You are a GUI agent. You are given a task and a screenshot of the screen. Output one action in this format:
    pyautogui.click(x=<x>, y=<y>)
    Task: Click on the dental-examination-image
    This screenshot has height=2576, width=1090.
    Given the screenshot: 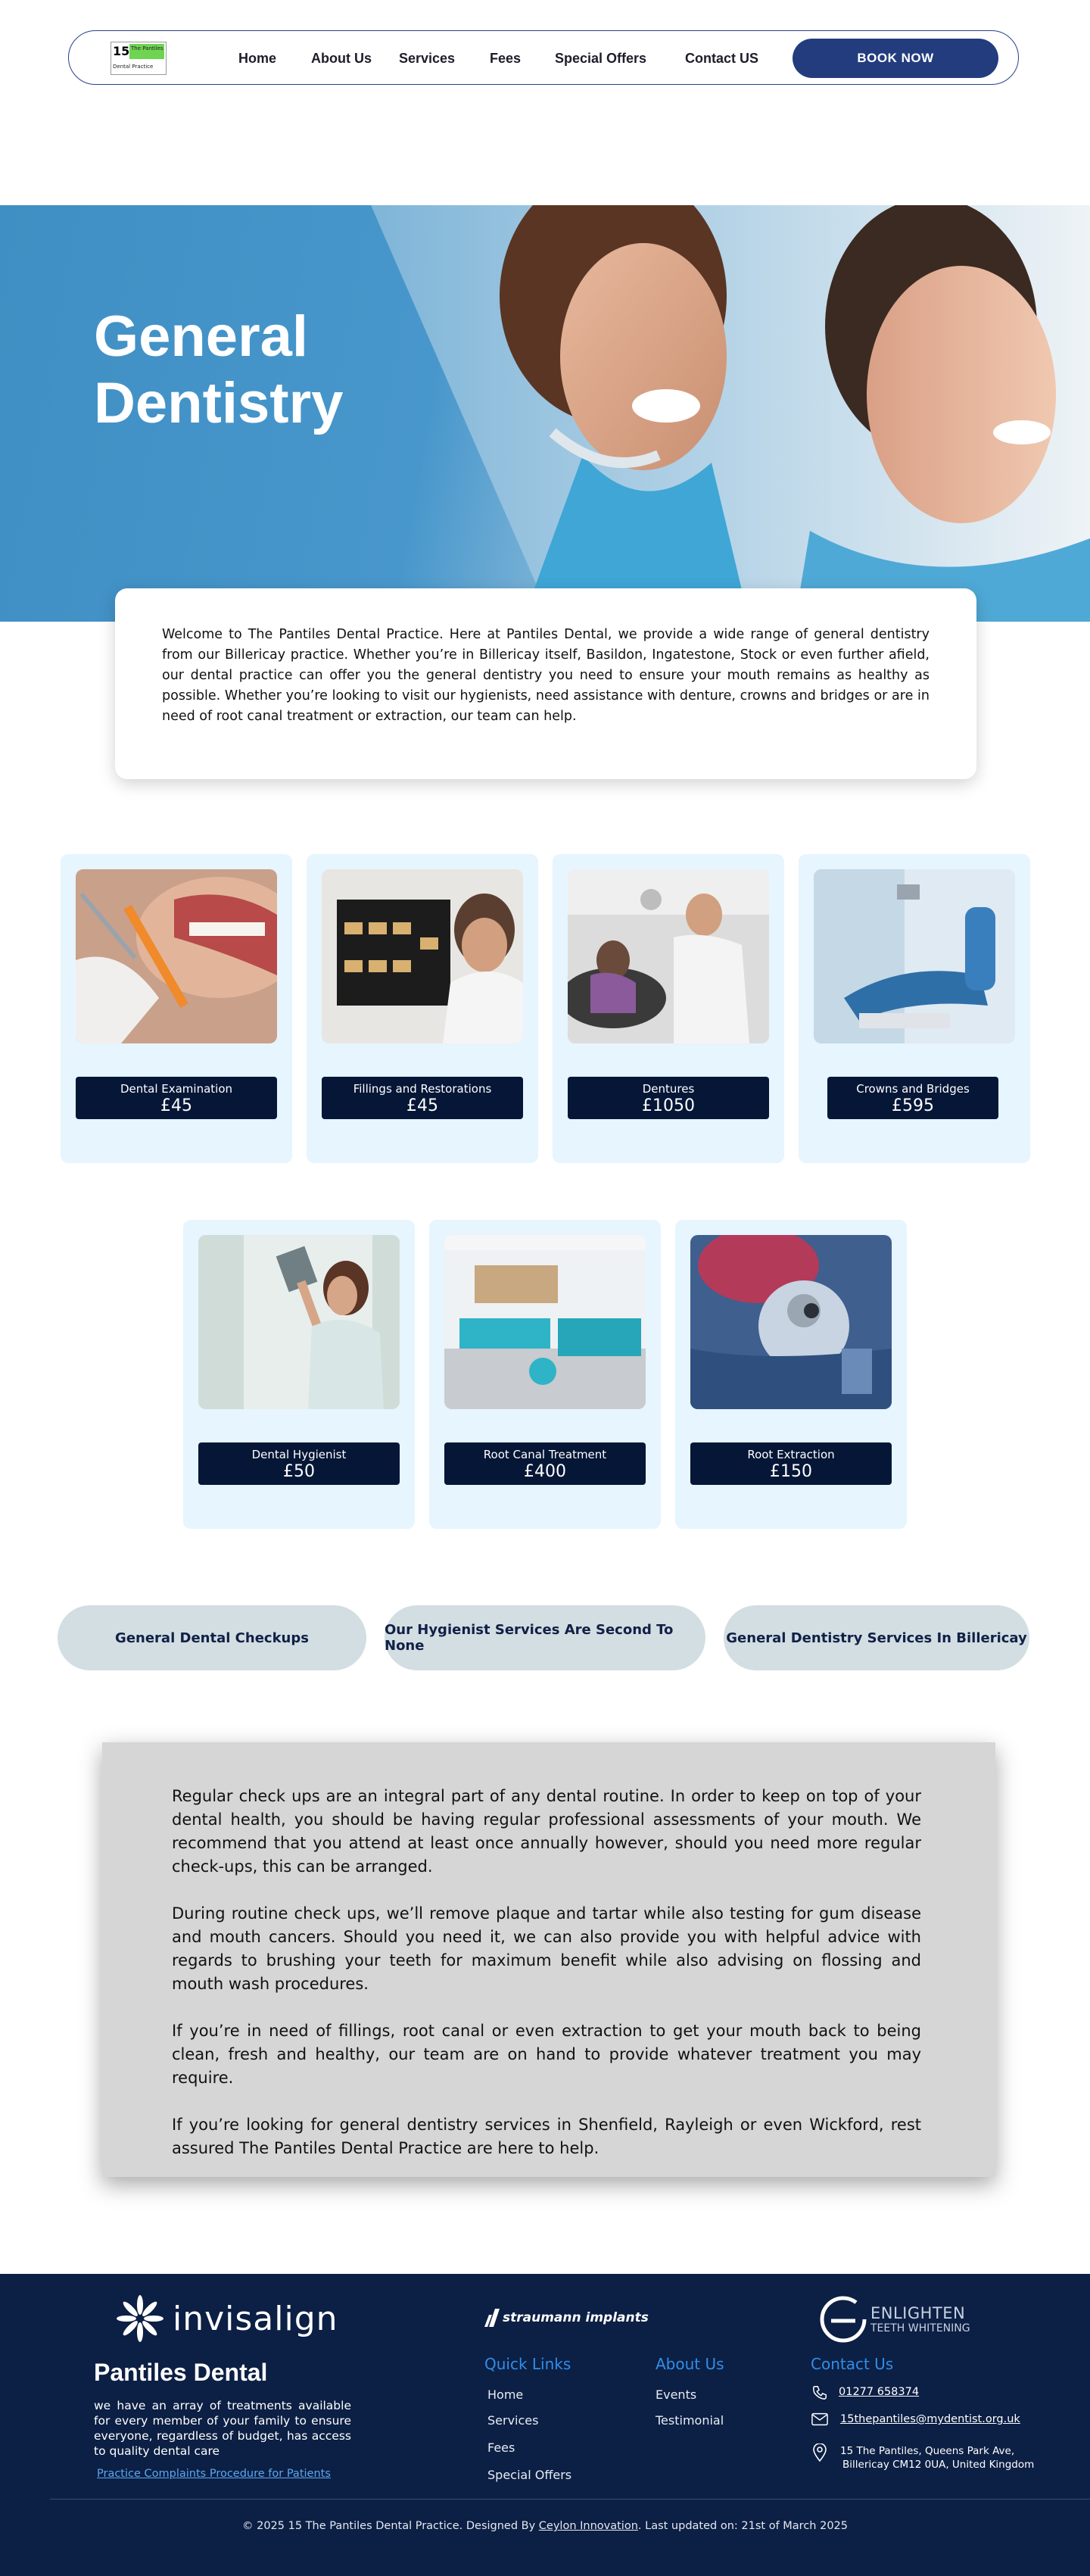 What is the action you would take?
    pyautogui.click(x=176, y=956)
    